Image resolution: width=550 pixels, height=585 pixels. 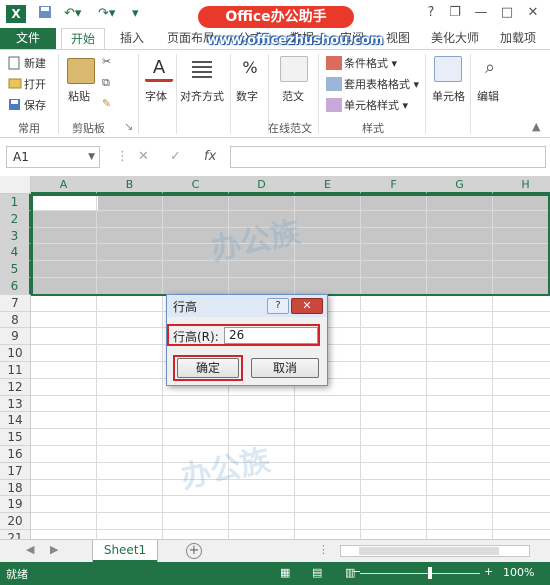 I want to click on column-header-f: F, so click(x=394, y=185).